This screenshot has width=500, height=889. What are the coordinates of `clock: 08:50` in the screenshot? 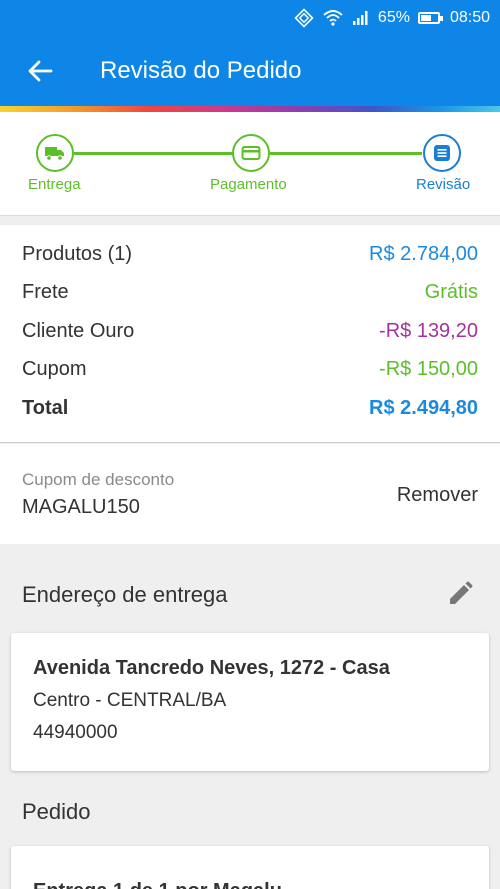 It's located at (469, 17).